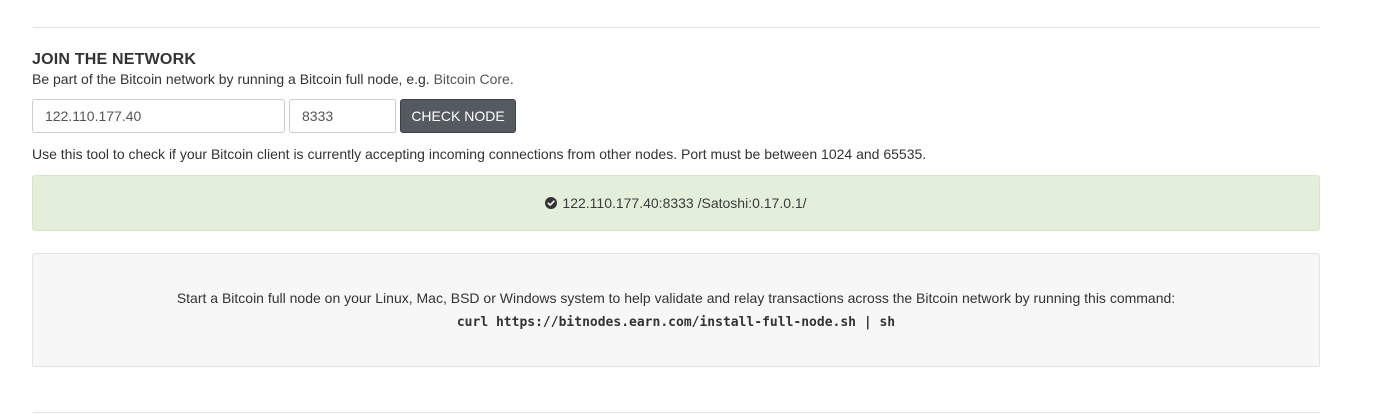 The width and height of the screenshot is (1400, 415). I want to click on check-node-button: CHECK NODE, so click(458, 116).